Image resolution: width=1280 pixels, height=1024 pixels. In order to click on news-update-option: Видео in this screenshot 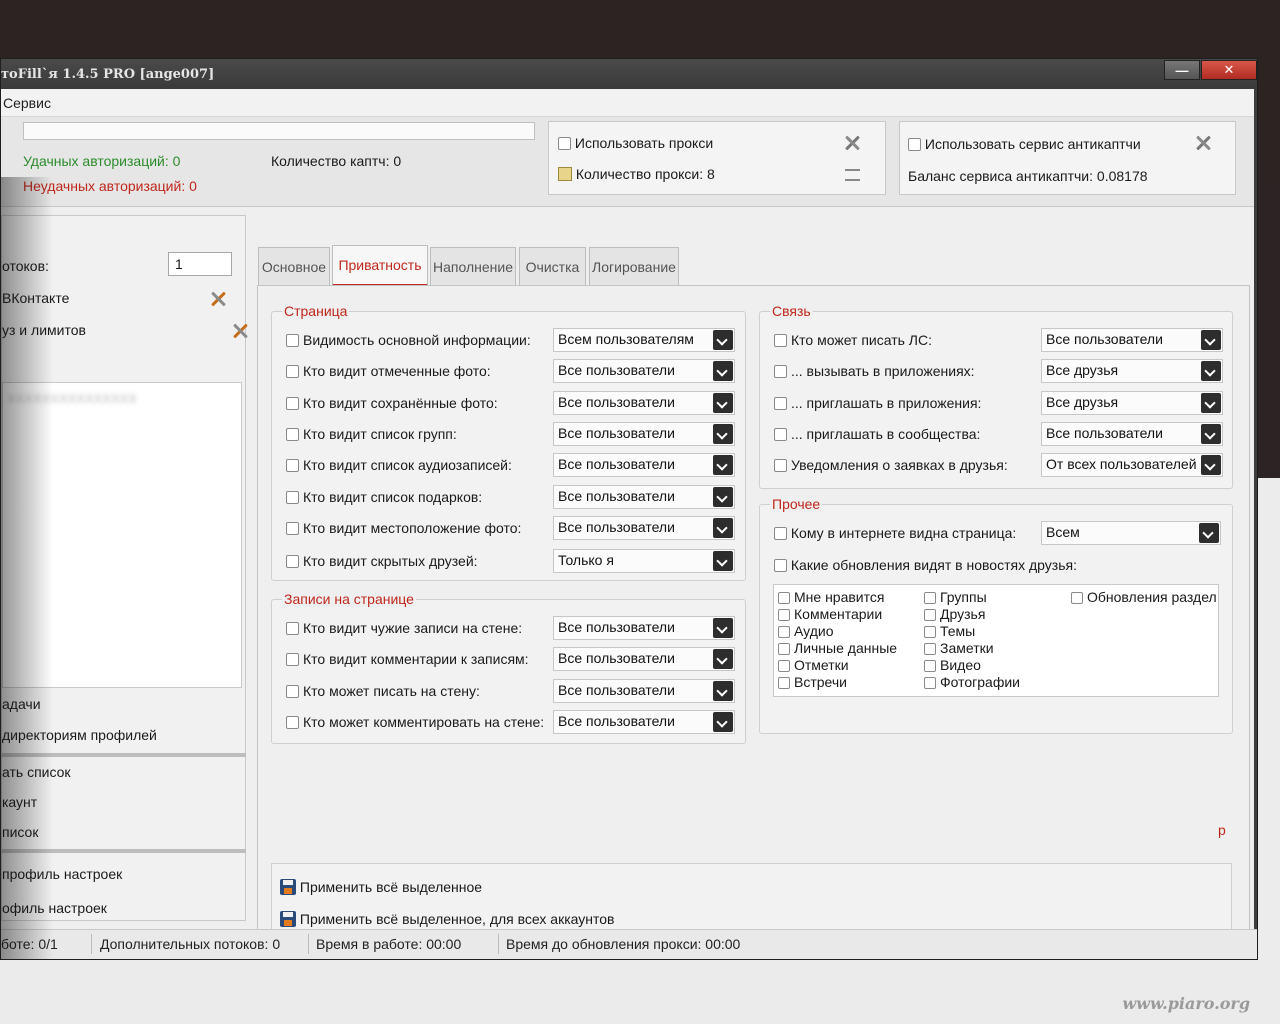, I will do `click(972, 665)`.